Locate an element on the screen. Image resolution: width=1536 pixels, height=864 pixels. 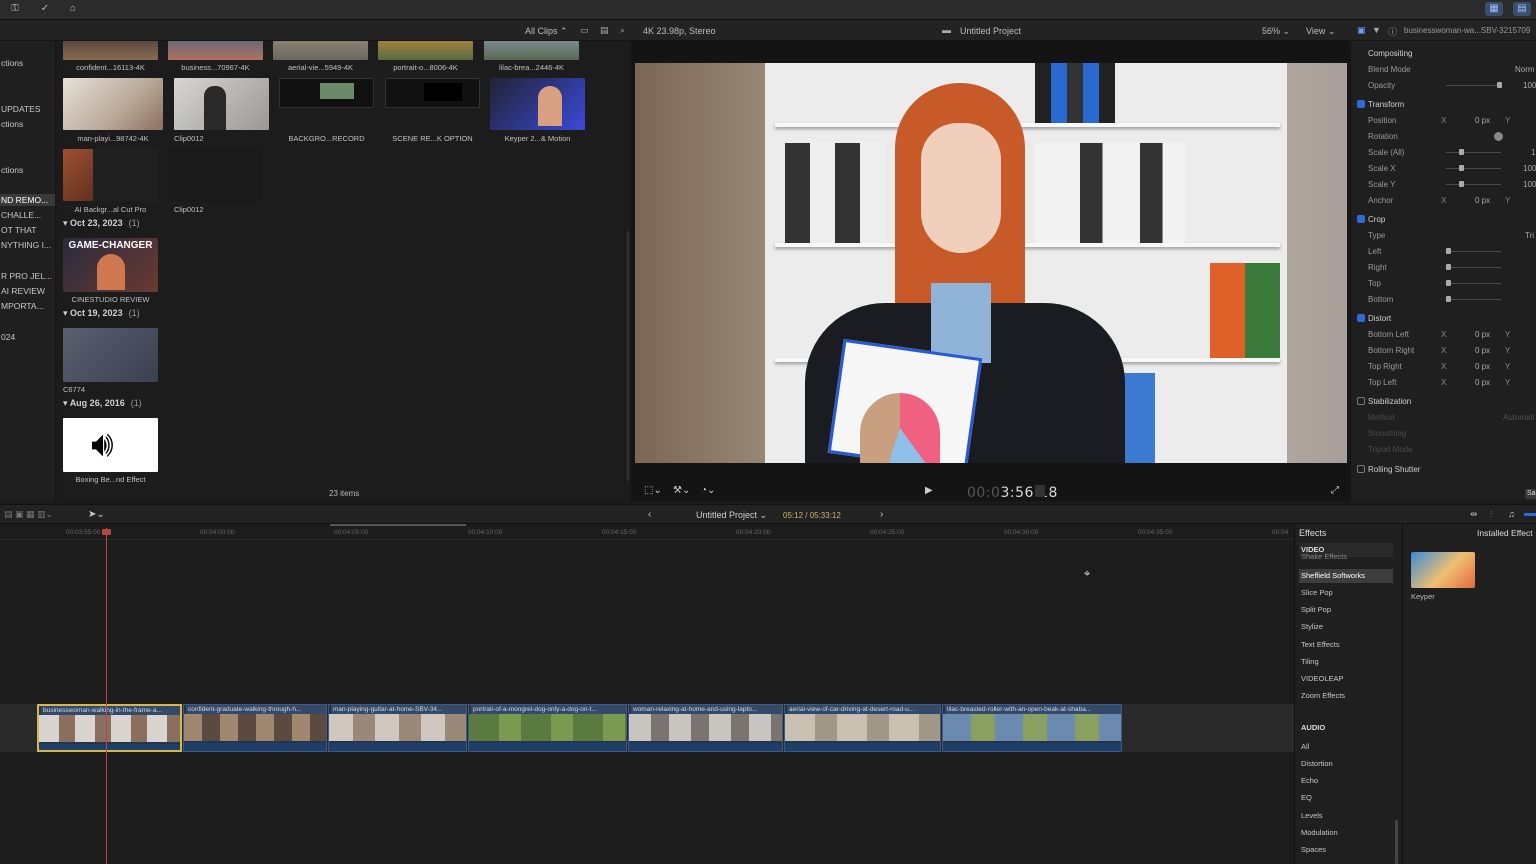
audio-category: EQ is located at coordinates (1346, 798).